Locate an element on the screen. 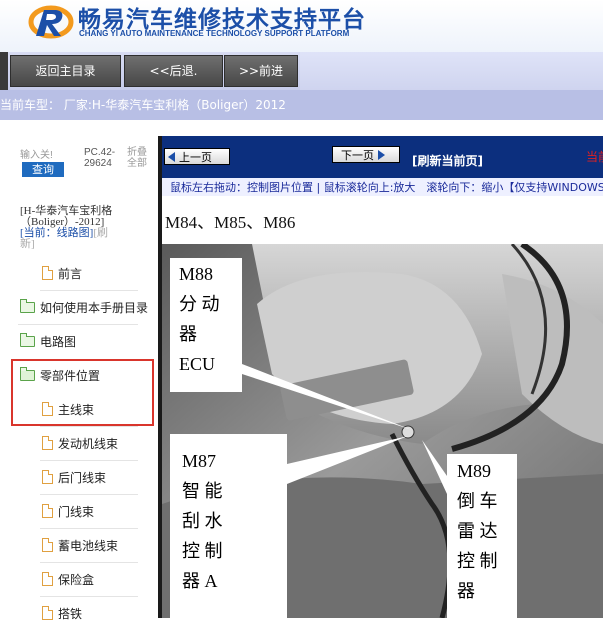 The width and height of the screenshot is (603, 630). tree-item-label: 电路图 is located at coordinates (58, 341).